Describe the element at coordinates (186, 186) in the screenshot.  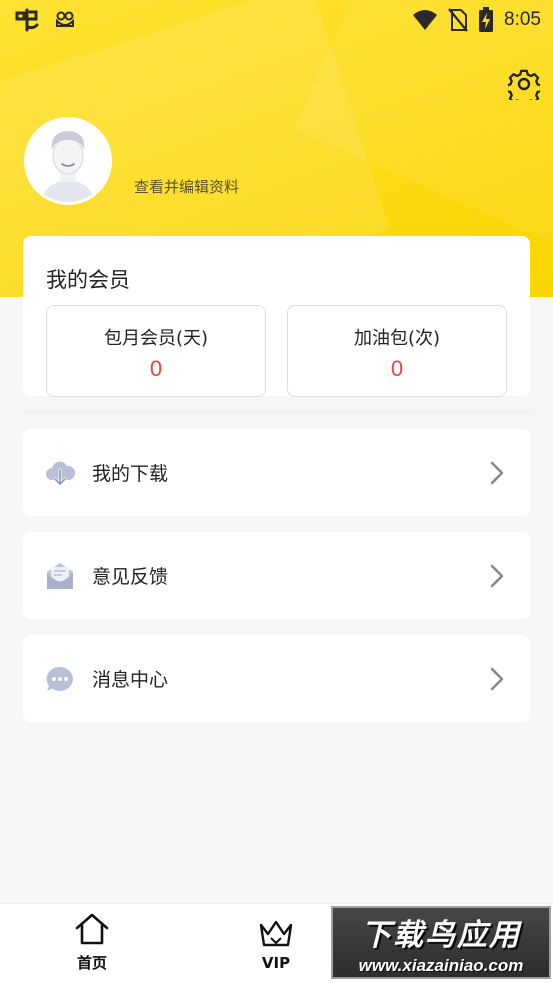
I see `edit-profile-link: 查看并编辑资料` at that location.